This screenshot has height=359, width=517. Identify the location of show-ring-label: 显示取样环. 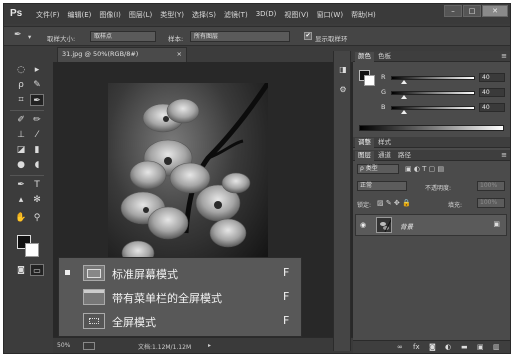
(331, 39).